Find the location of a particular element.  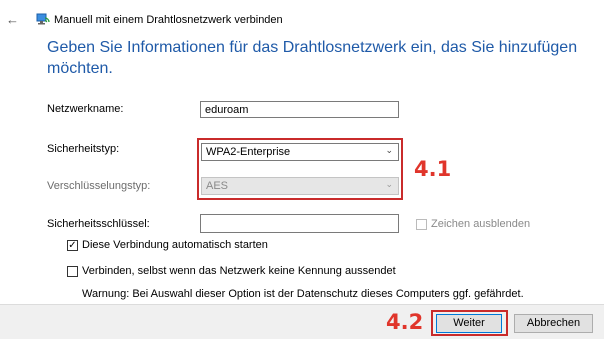

hide-chars-checkbox is located at coordinates (421, 224).